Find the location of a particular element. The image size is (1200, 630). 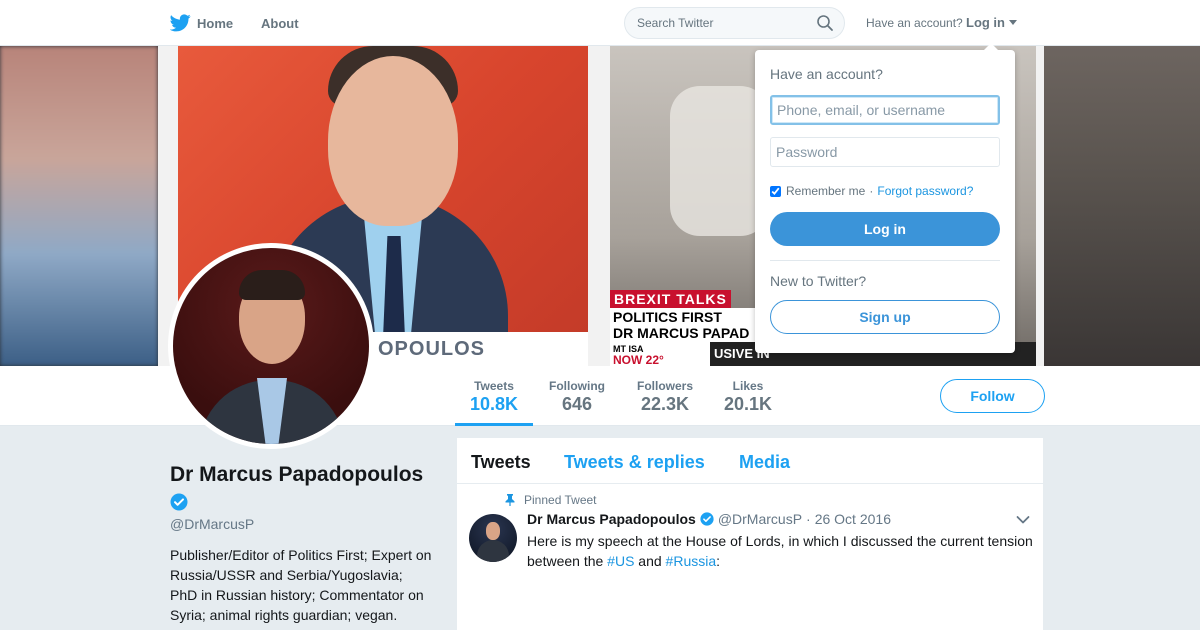

tweet-author-avatar is located at coordinates (493, 538).